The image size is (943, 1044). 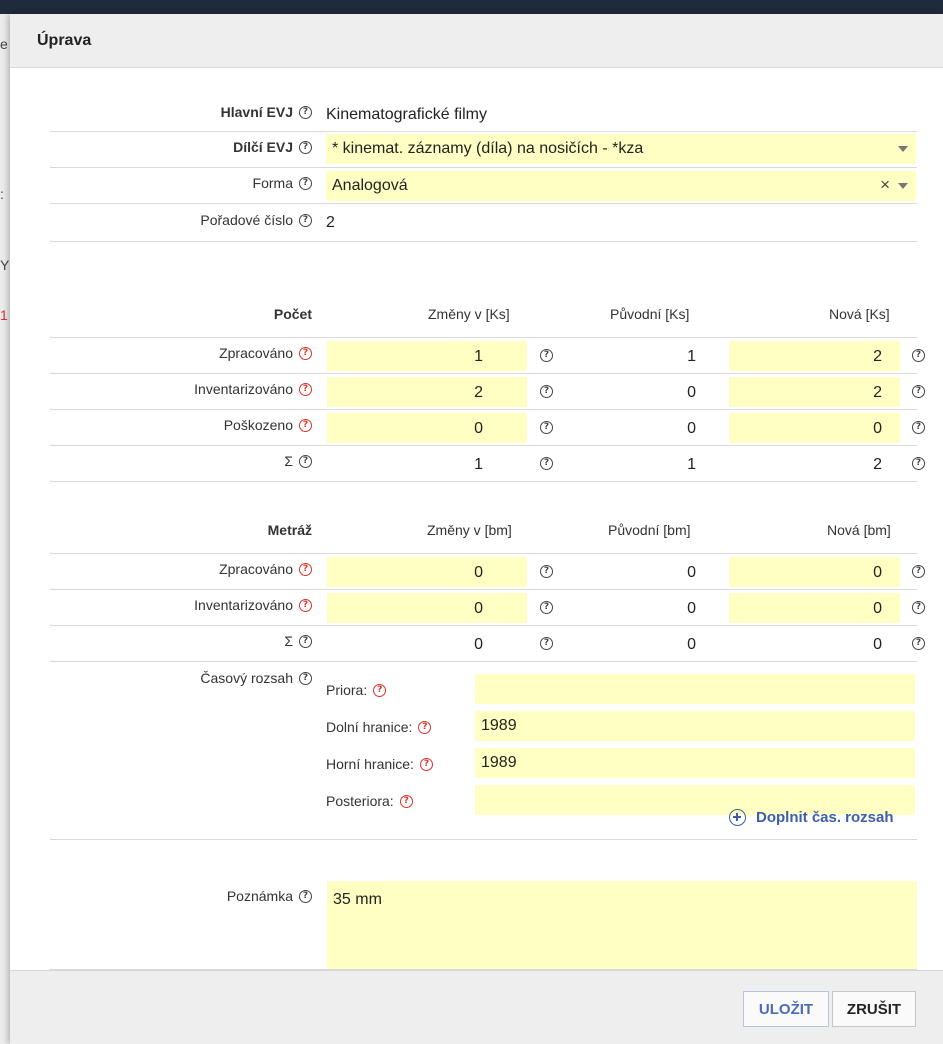 What do you see at coordinates (2, 194) in the screenshot?
I see `background-char: :` at bounding box center [2, 194].